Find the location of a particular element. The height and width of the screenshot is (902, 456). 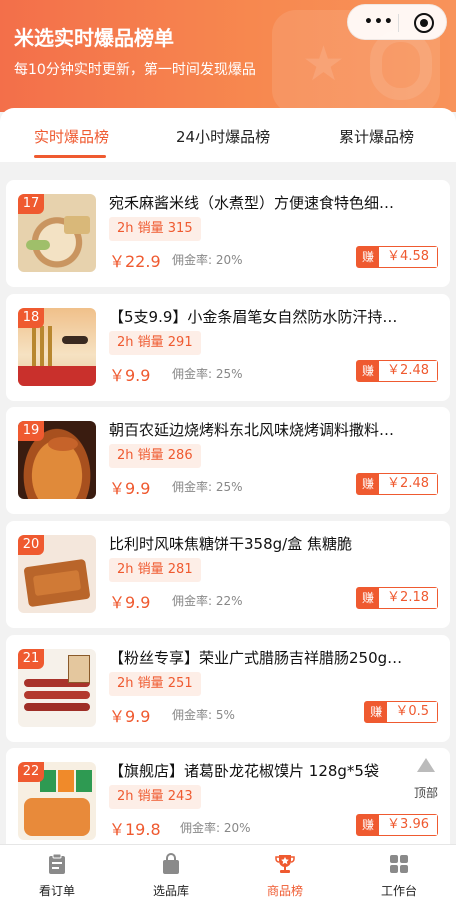

product-image: 21 is located at coordinates (57, 688).